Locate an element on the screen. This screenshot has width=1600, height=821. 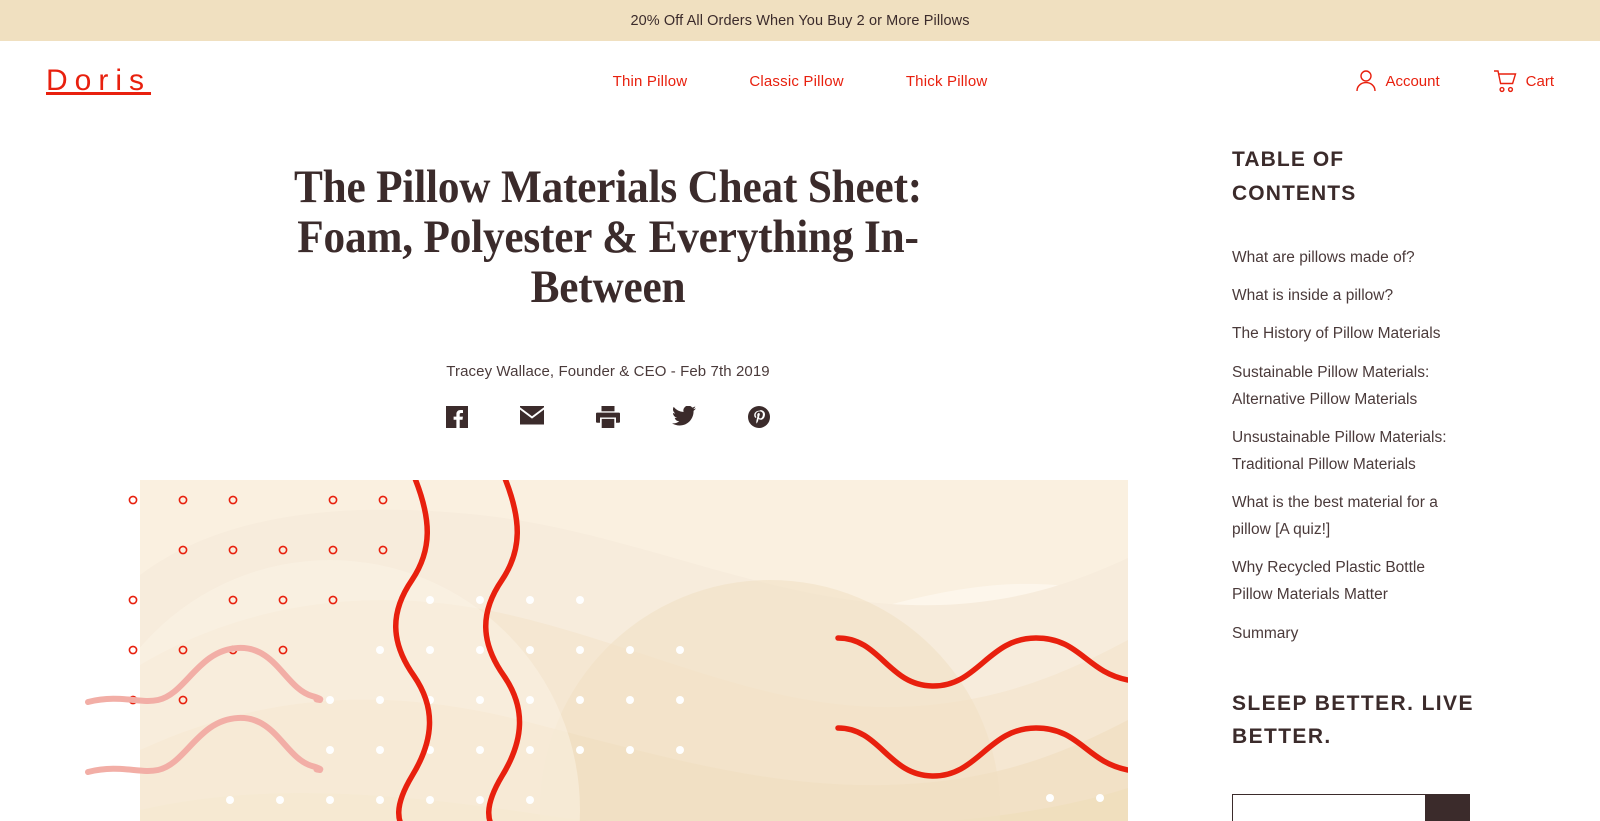
account-label: Account is located at coordinates (1412, 81).